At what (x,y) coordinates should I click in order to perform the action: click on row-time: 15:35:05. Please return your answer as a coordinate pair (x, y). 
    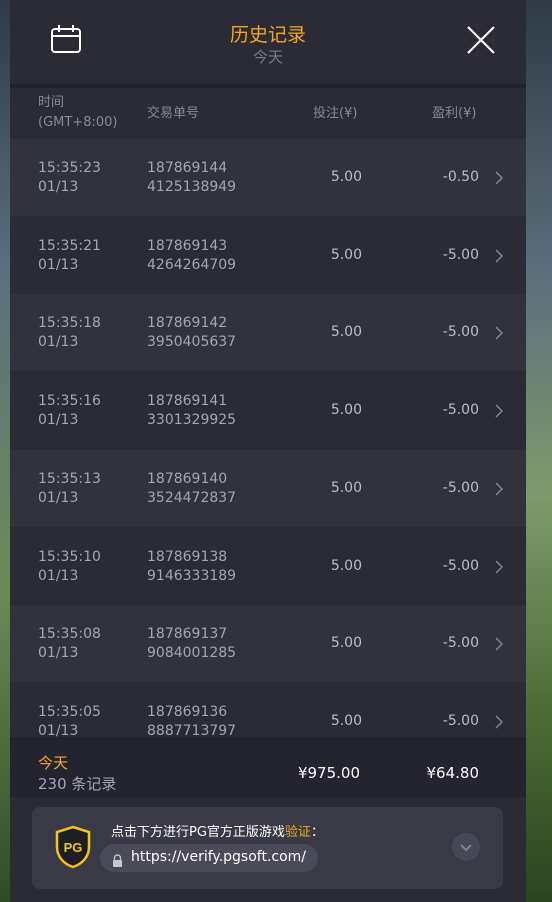
    Looking at the image, I should click on (69, 712).